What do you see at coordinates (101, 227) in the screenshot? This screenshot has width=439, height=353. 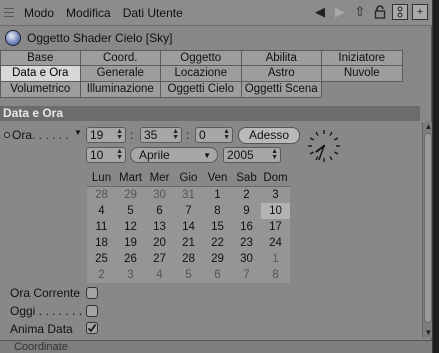 I see `calendar-day: 11` at bounding box center [101, 227].